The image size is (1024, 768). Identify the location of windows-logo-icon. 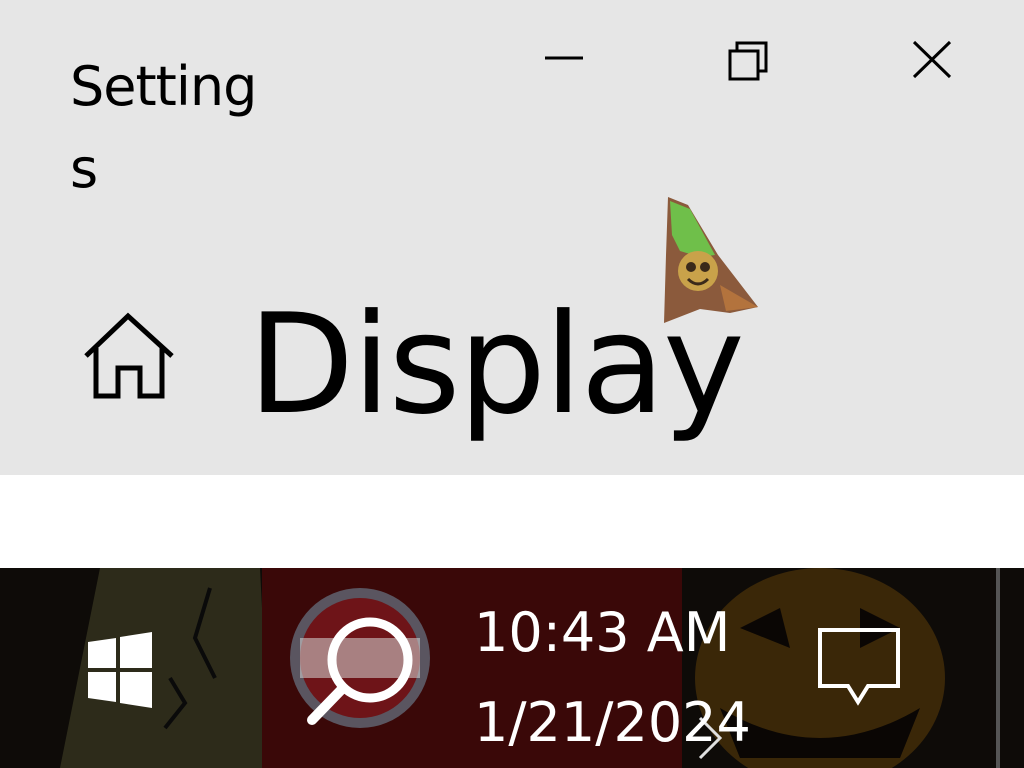
(120, 670).